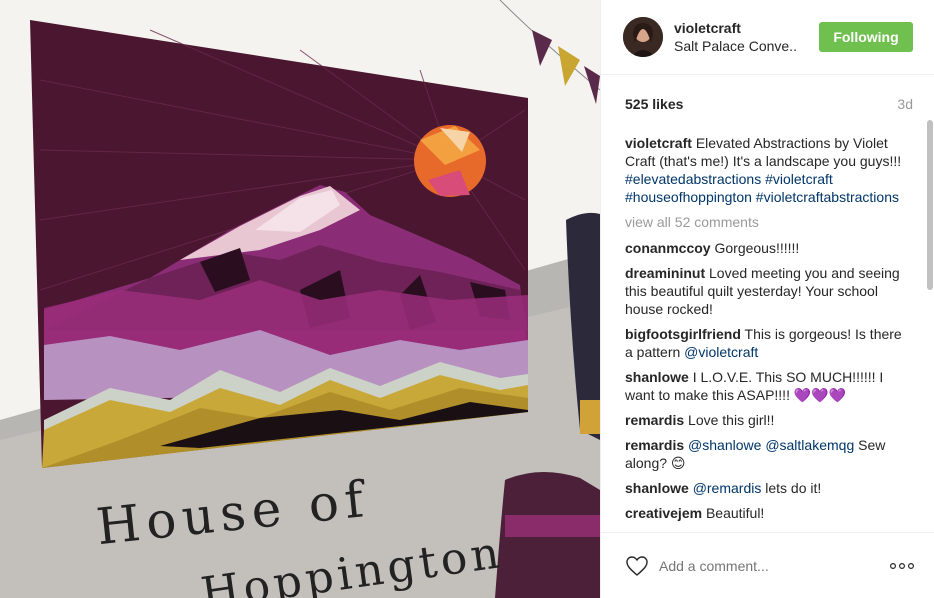  What do you see at coordinates (740, 46) in the screenshot?
I see `location-link: Salt Palace Conve..` at bounding box center [740, 46].